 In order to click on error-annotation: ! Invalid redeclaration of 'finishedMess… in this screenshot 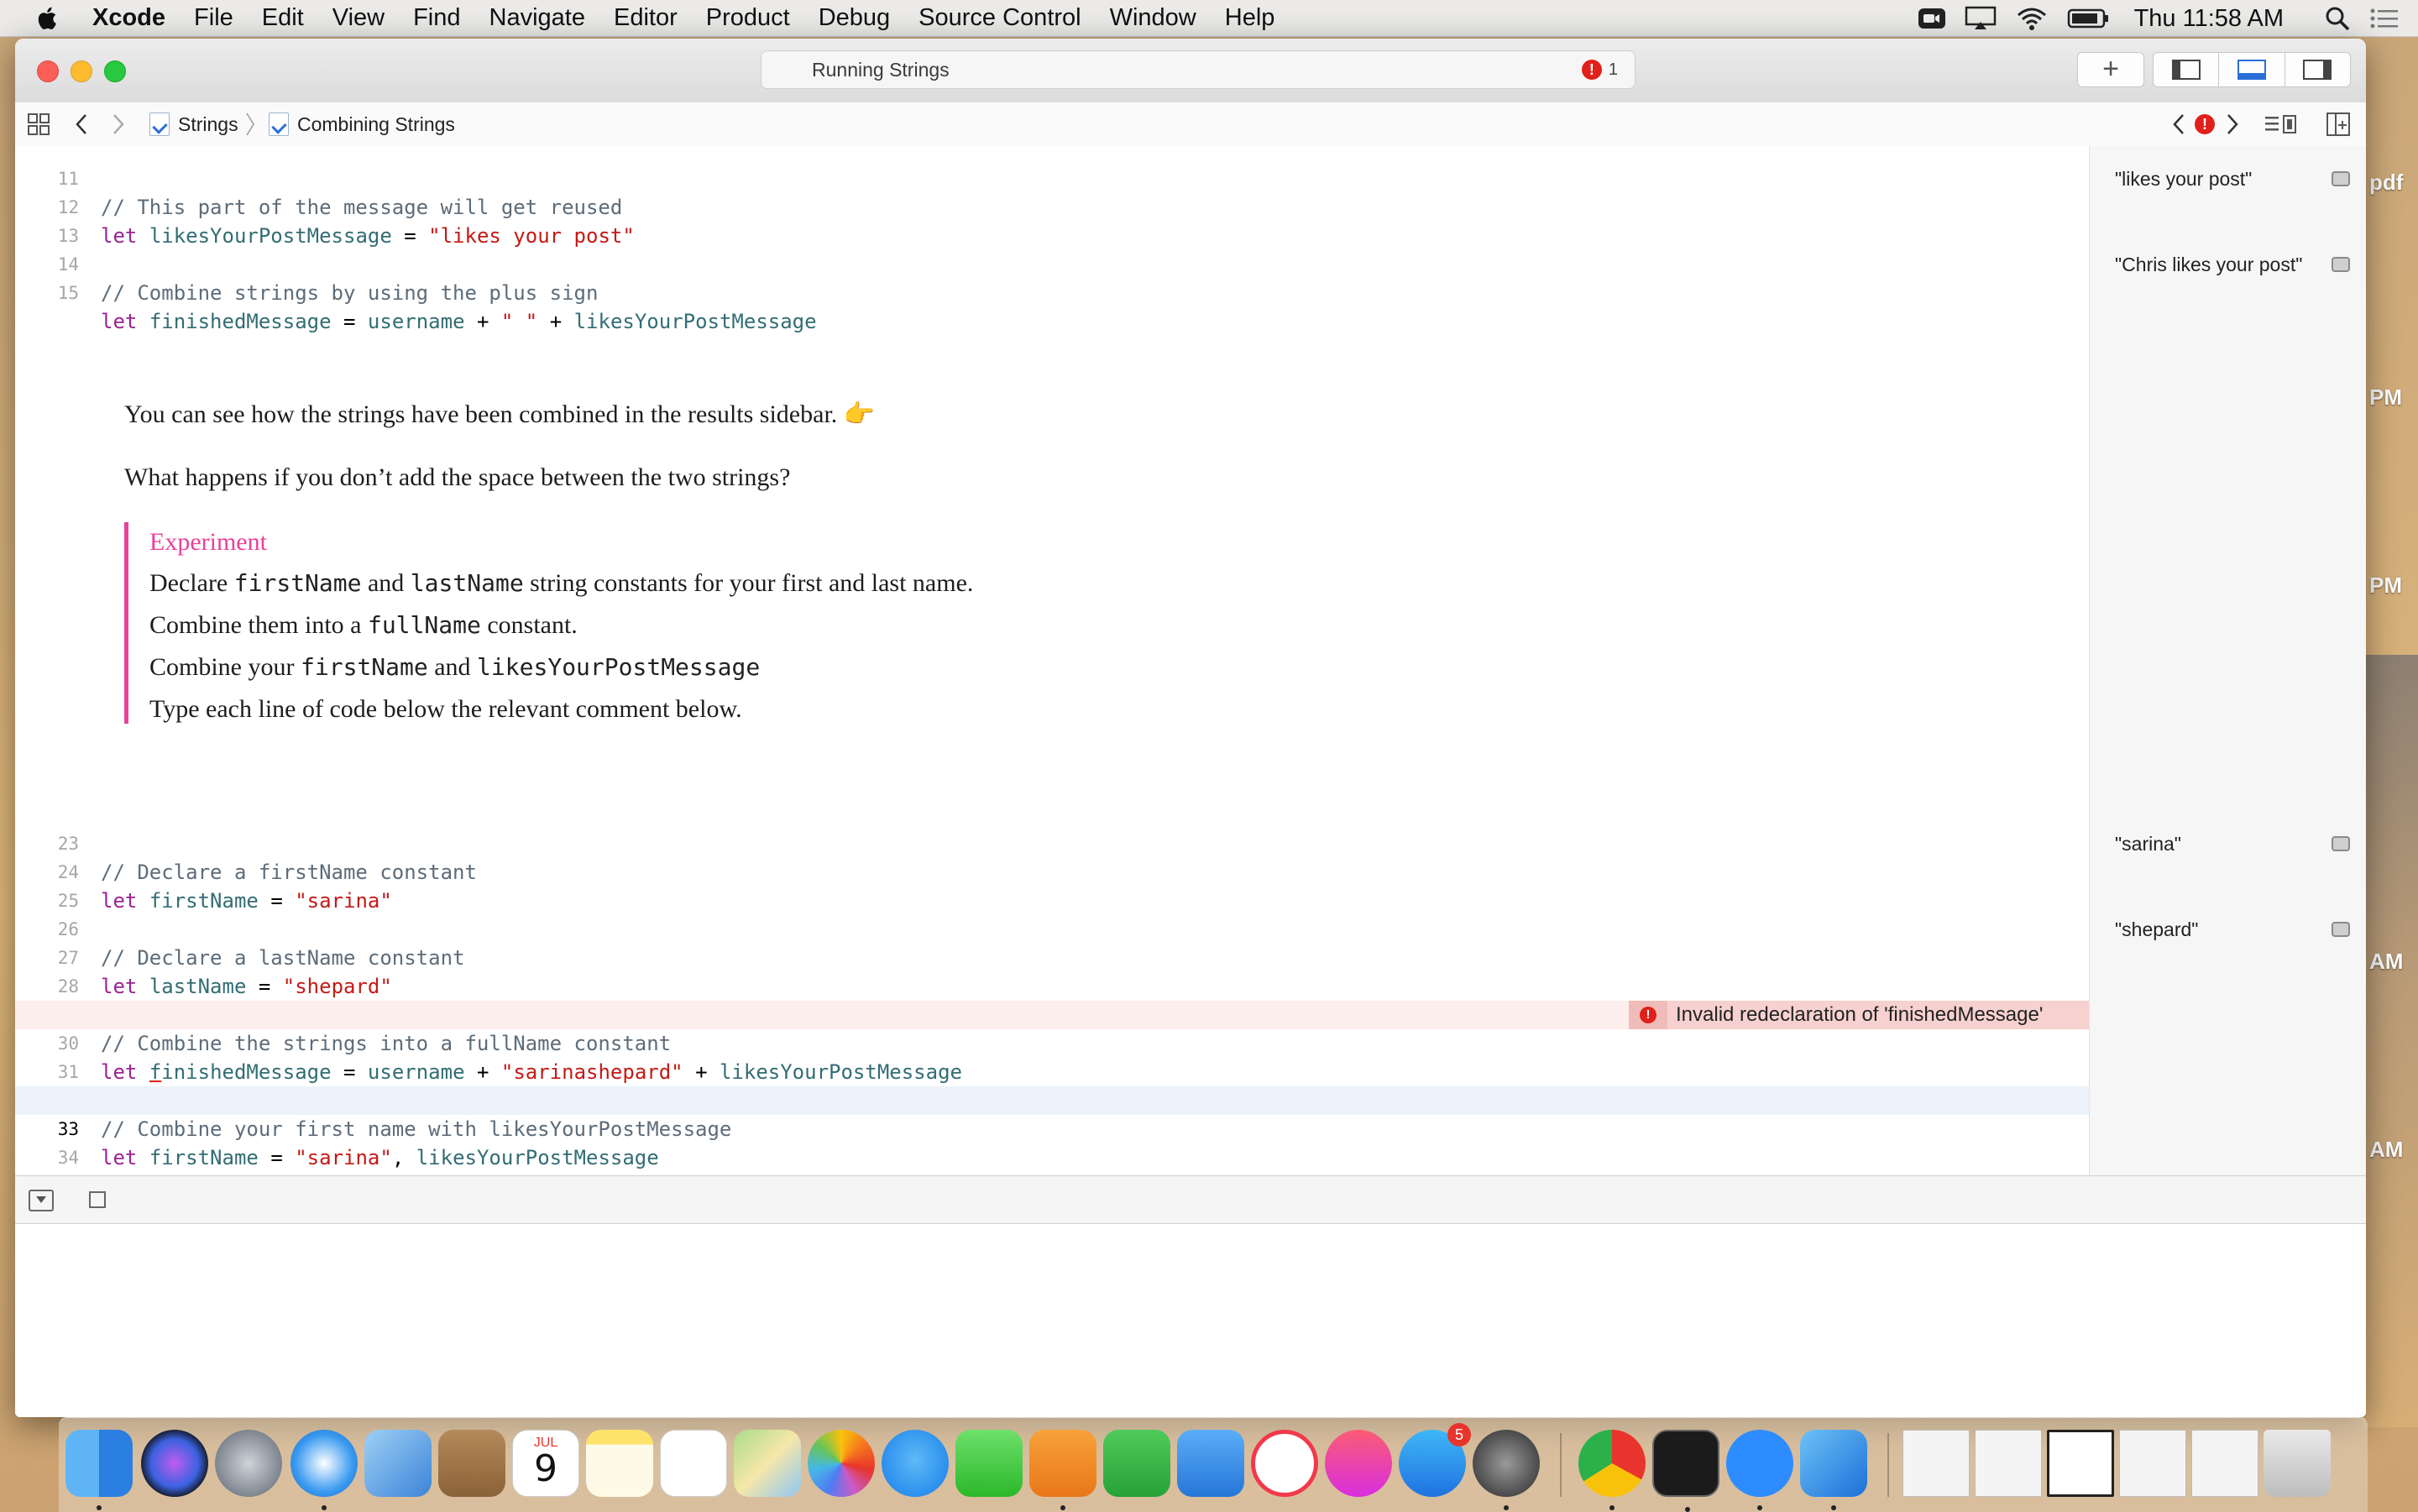, I will do `click(1859, 1015)`.